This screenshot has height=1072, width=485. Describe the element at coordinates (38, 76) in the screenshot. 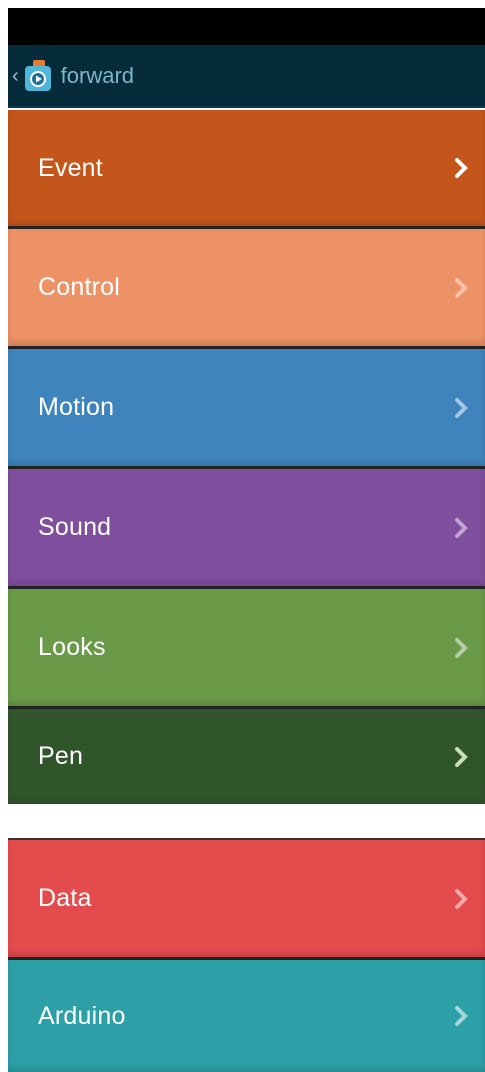

I see `scratch-play-bag-icon` at that location.